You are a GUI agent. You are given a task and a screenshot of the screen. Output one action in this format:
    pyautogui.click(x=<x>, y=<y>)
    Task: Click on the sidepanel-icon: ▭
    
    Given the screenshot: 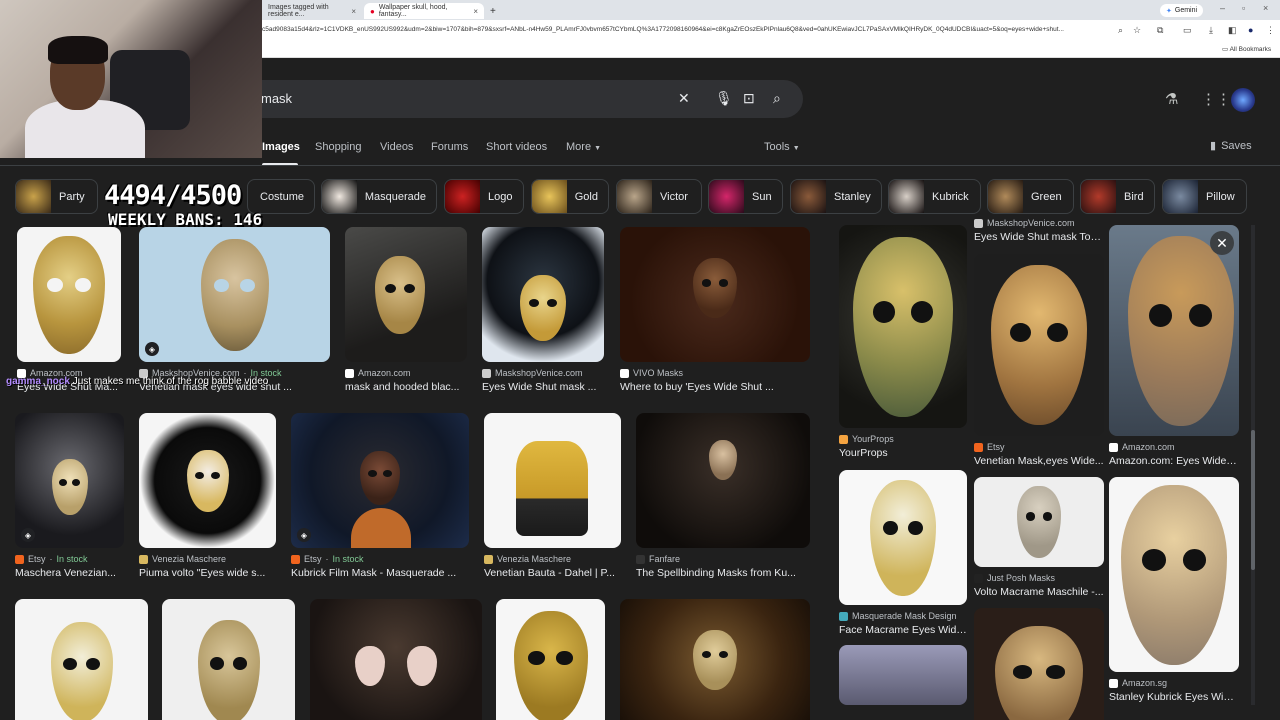 What is the action you would take?
    pyautogui.click(x=1187, y=30)
    